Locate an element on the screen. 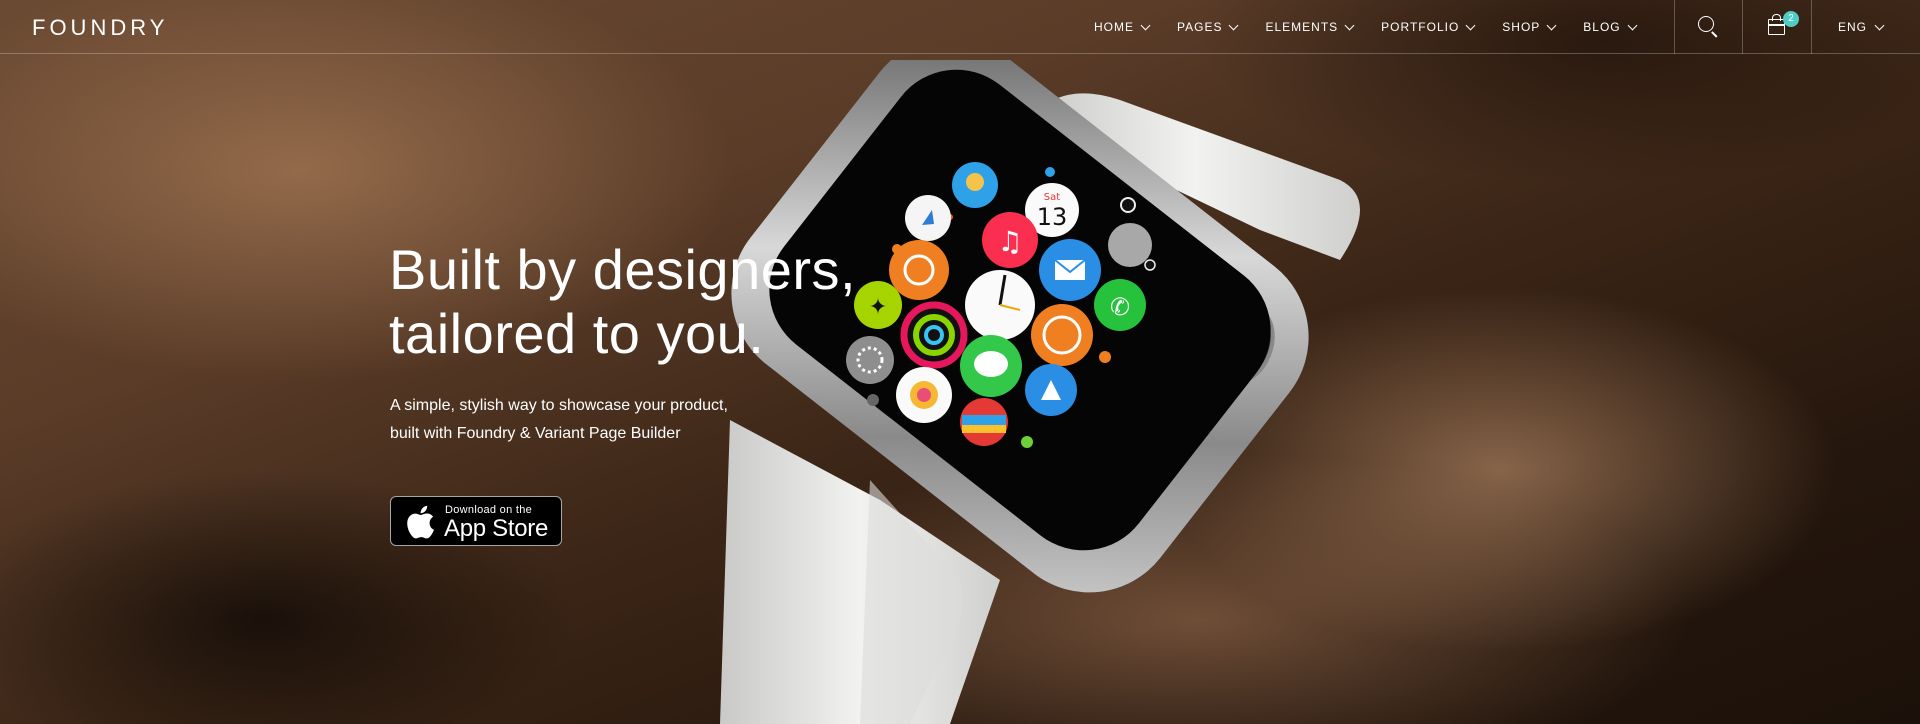  nav-item-label: PORTFOLIO is located at coordinates (1420, 27).